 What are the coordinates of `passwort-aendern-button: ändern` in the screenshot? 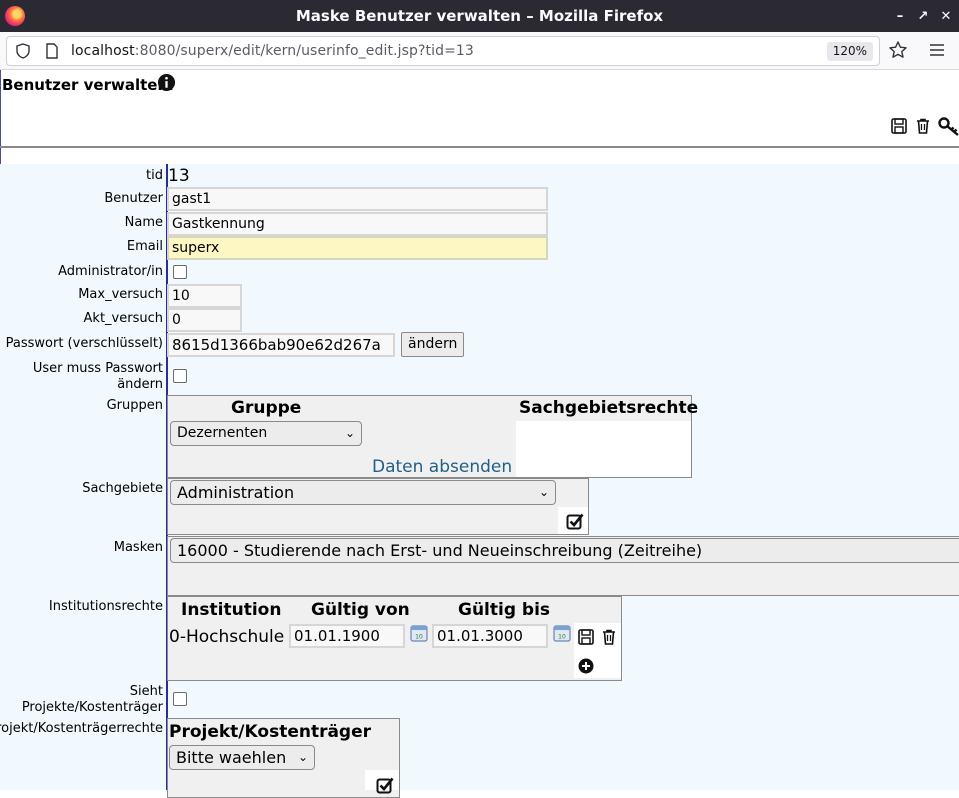 It's located at (433, 344).